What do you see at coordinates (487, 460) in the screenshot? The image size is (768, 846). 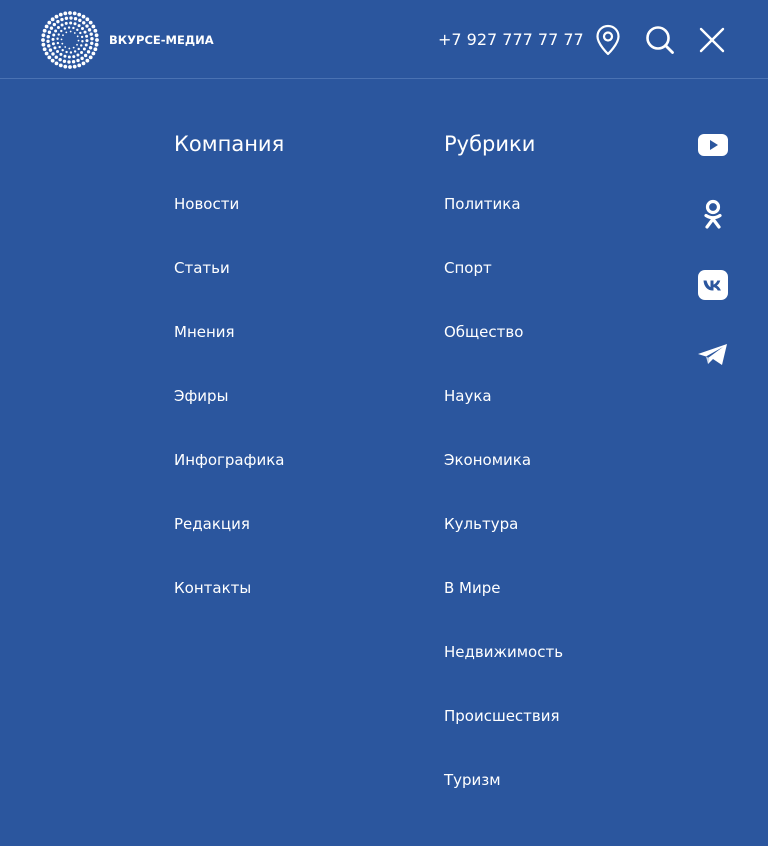 I see `menu-link-economy: Экономика` at bounding box center [487, 460].